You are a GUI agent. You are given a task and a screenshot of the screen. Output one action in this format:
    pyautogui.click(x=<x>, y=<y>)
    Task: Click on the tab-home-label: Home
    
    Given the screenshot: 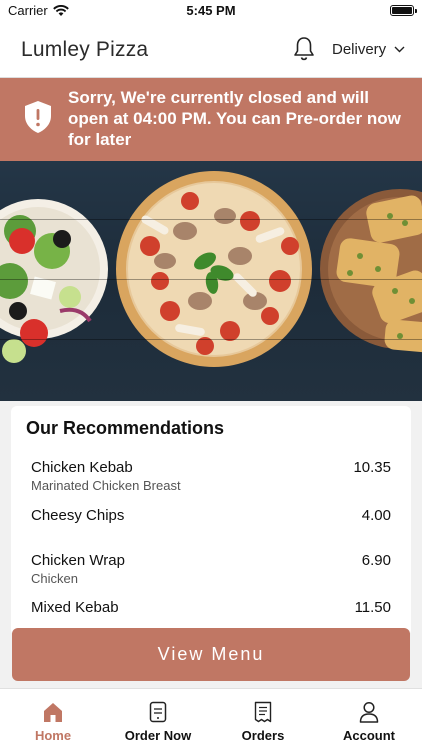 What is the action you would take?
    pyautogui.click(x=53, y=735)
    